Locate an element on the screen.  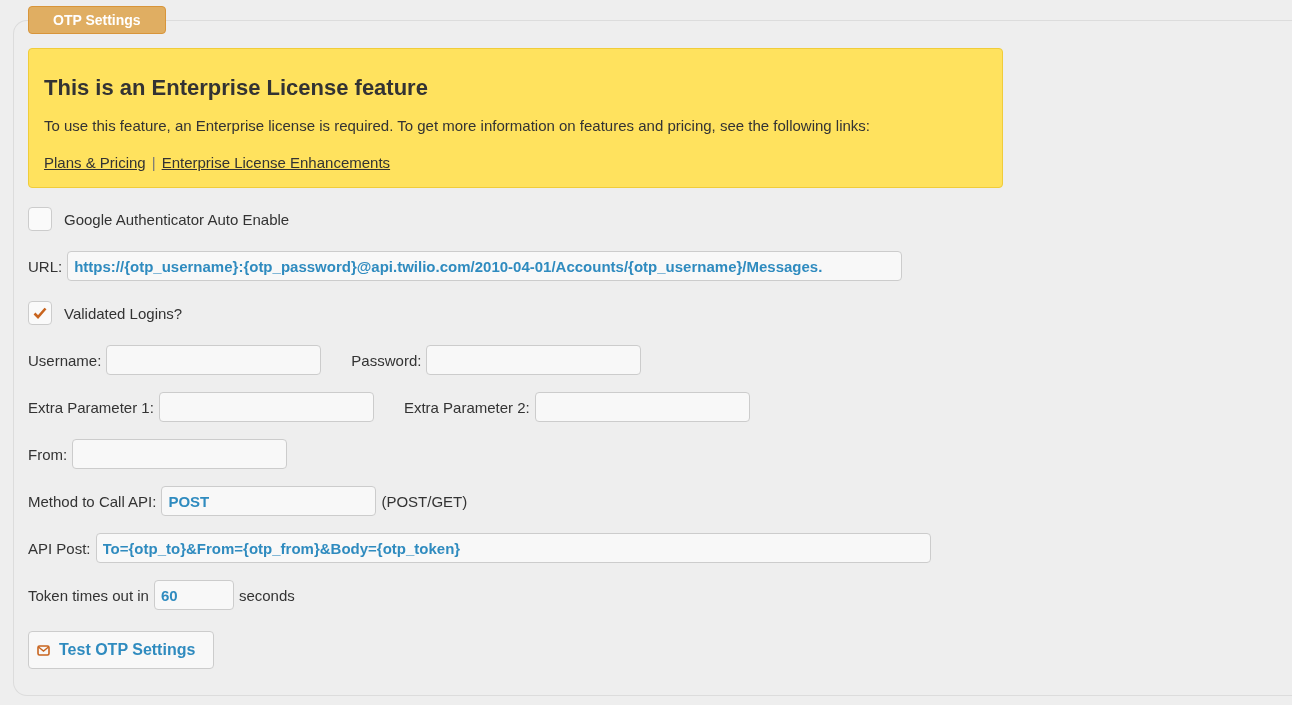
field-label: Token times out in is located at coordinates (88, 595).